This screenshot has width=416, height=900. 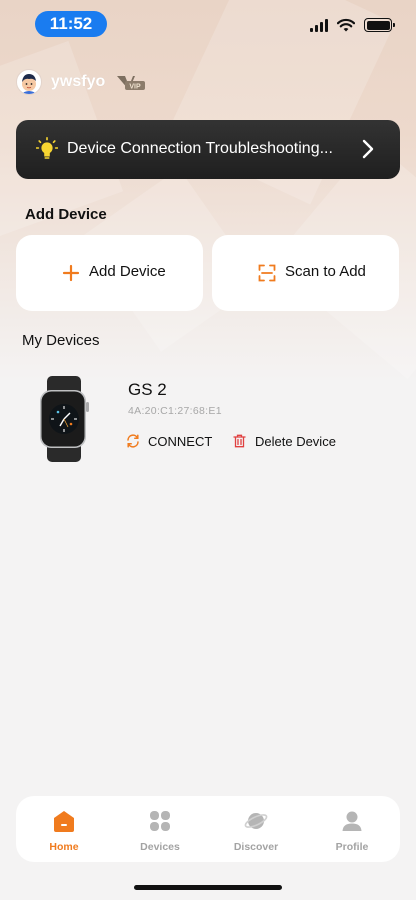 I want to click on my-devices-title: My Devices, so click(x=61, y=340).